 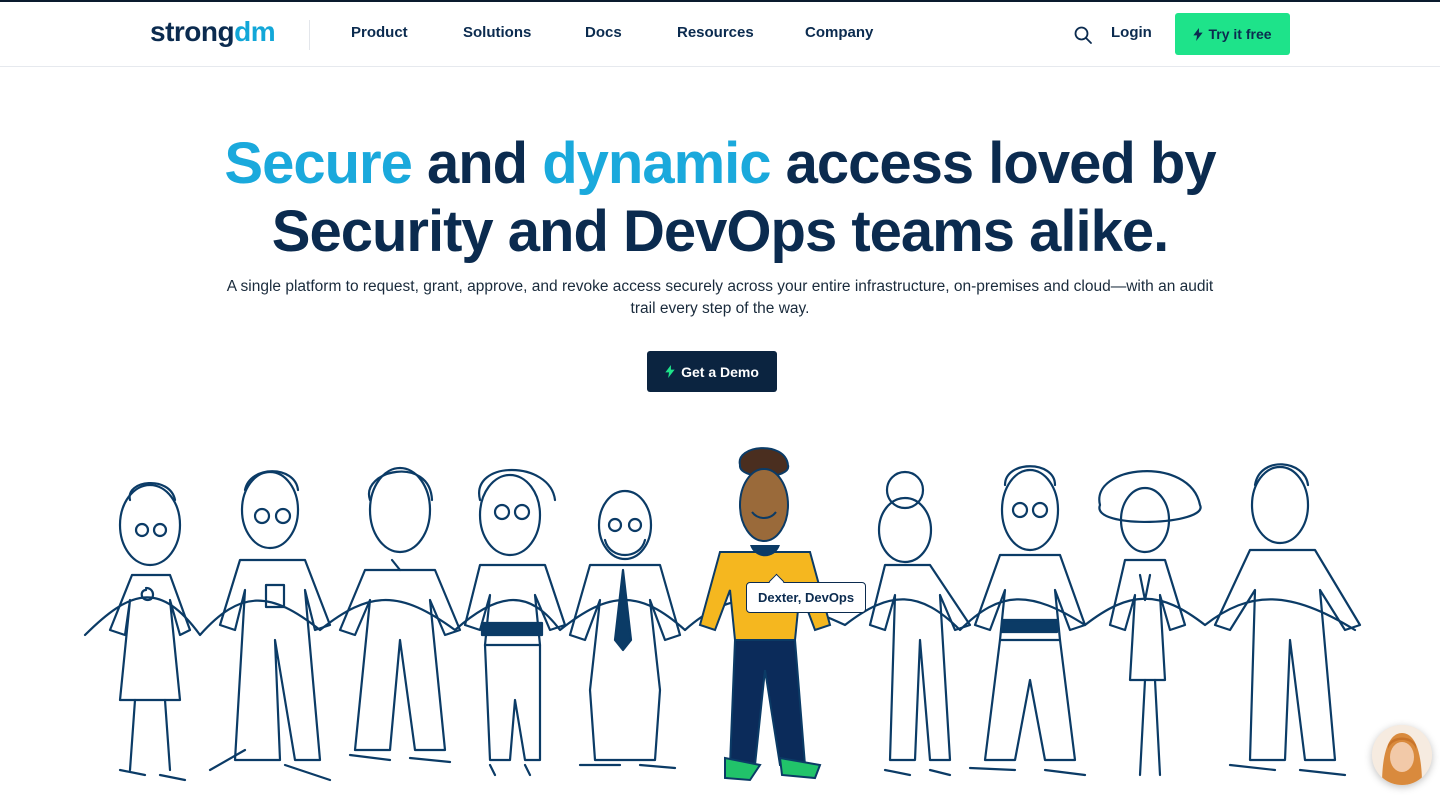 I want to click on nav-solutions: Solutions, so click(x=497, y=32).